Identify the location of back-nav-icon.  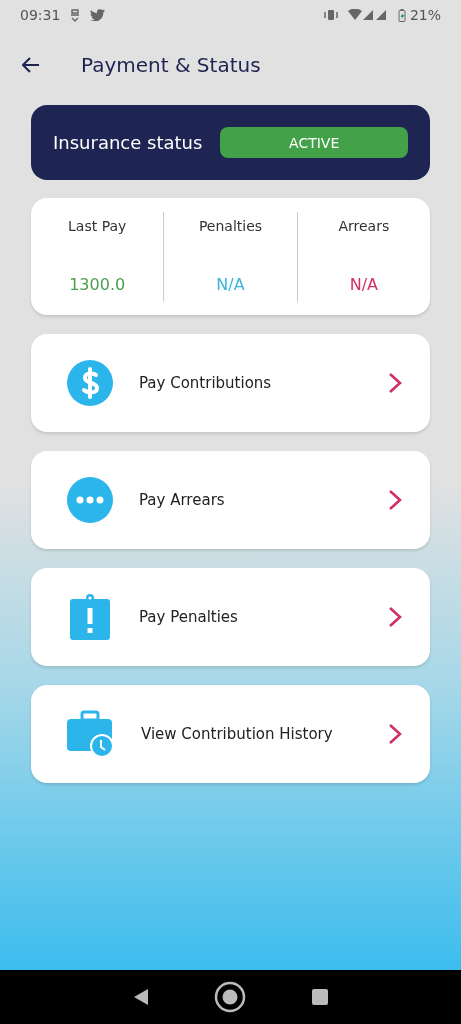
(140, 997).